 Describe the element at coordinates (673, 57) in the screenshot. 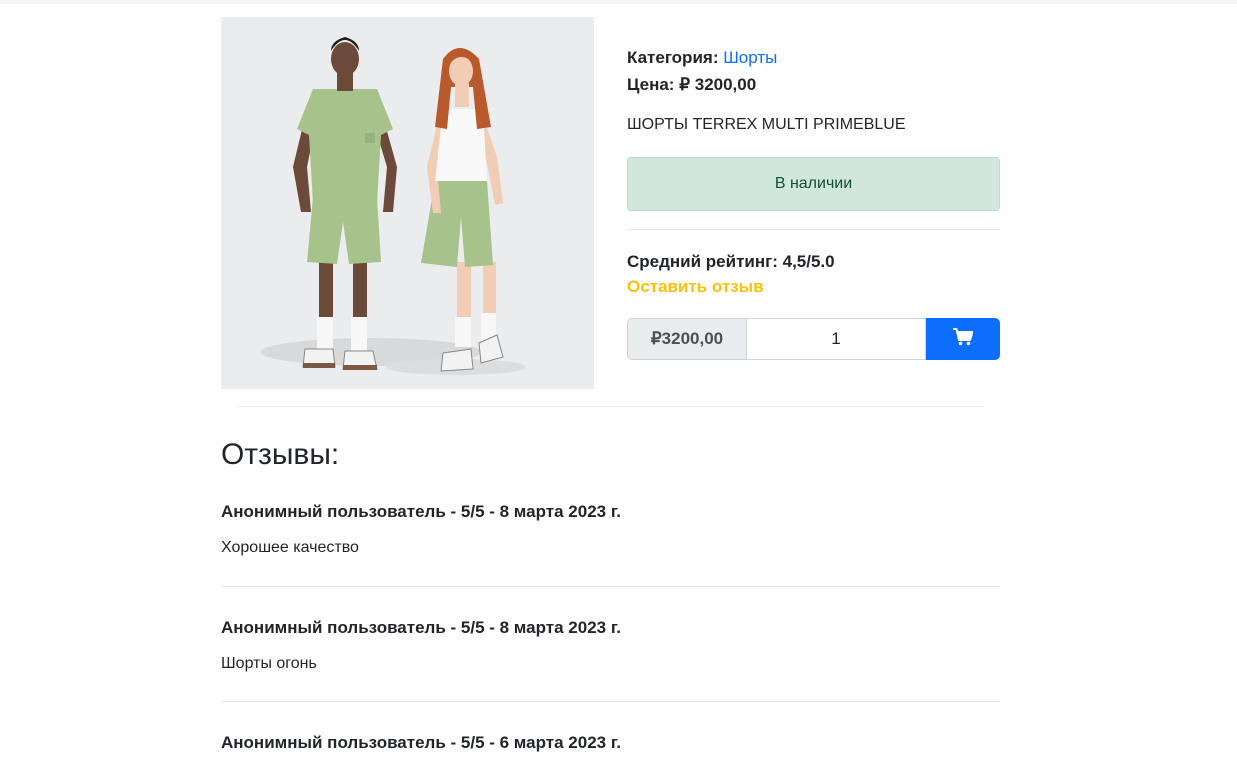

I see `category-label: Категория:` at that location.